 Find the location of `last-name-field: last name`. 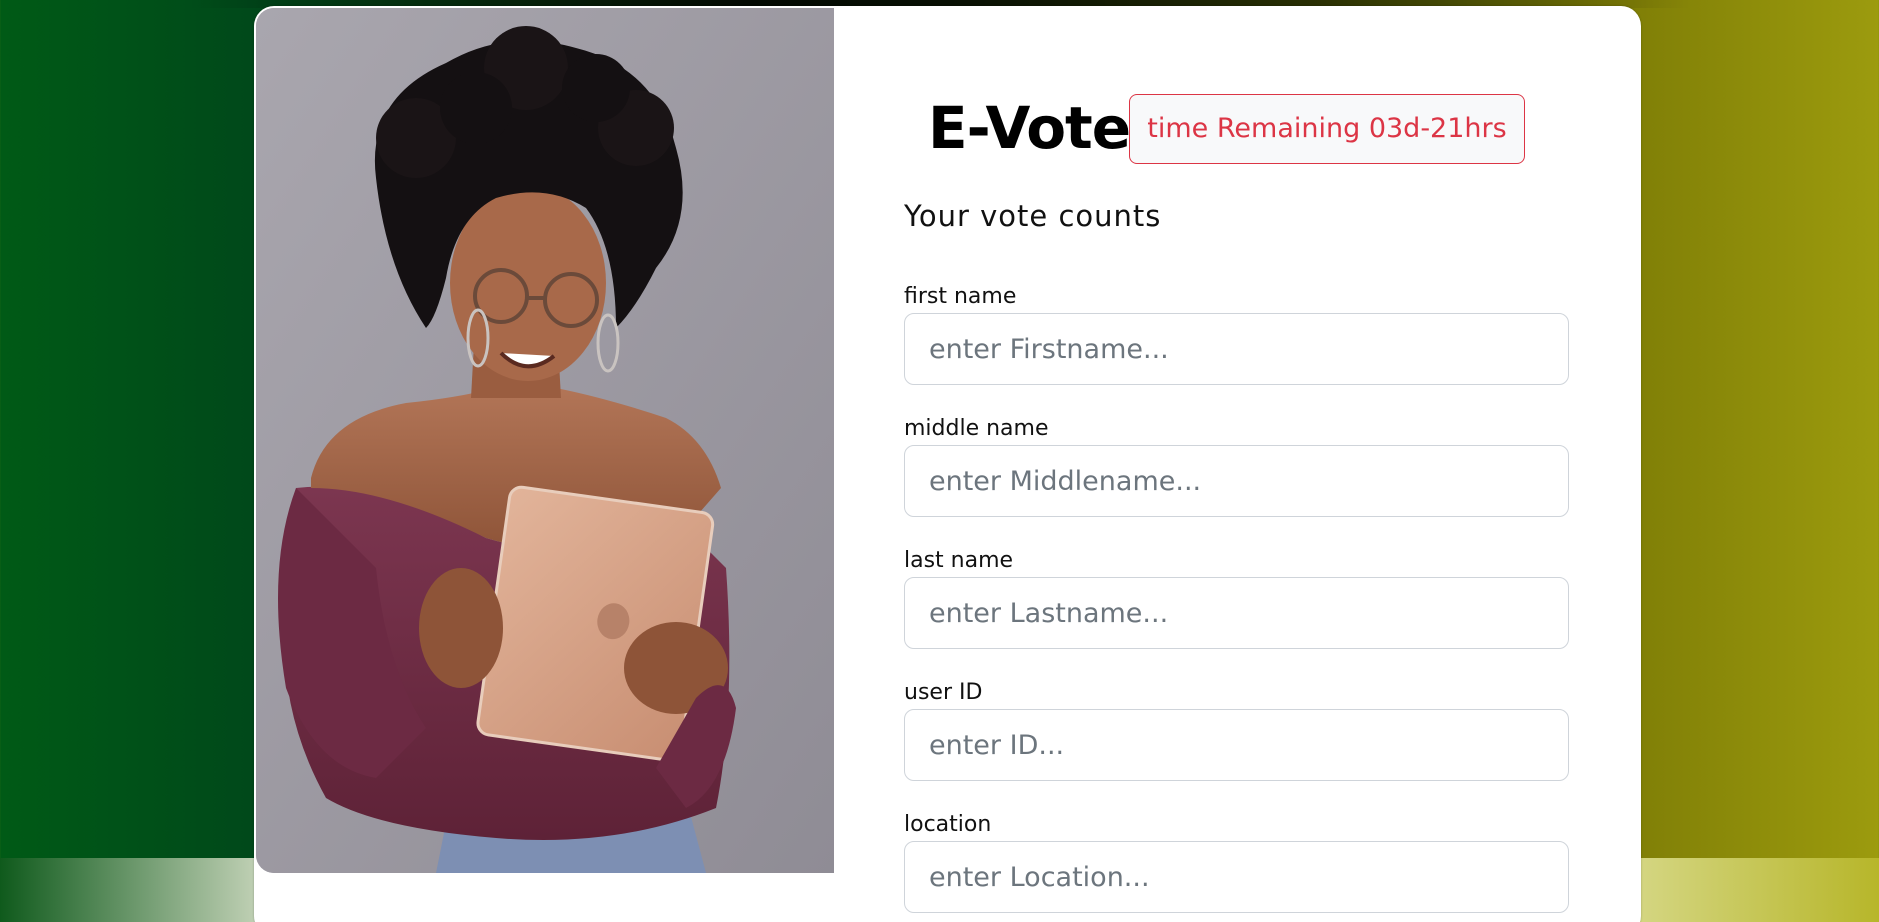

last-name-field: last name is located at coordinates (1236, 597).